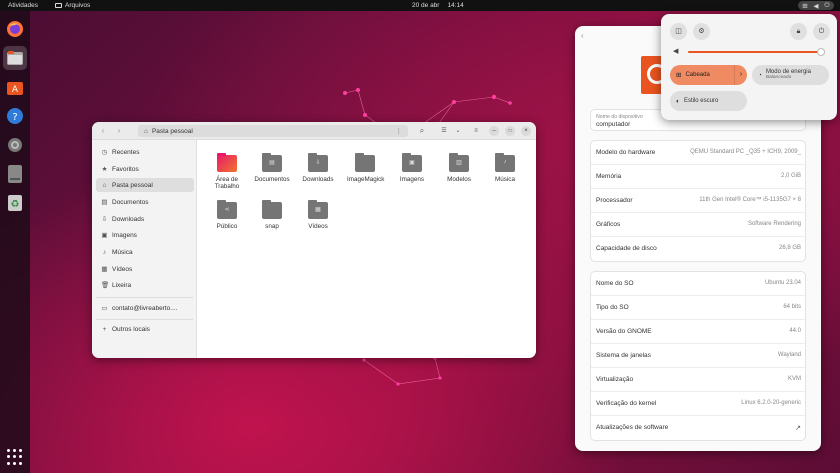 This screenshot has height=473, width=840. I want to click on power-mode-icon: ◔, so click(760, 75).